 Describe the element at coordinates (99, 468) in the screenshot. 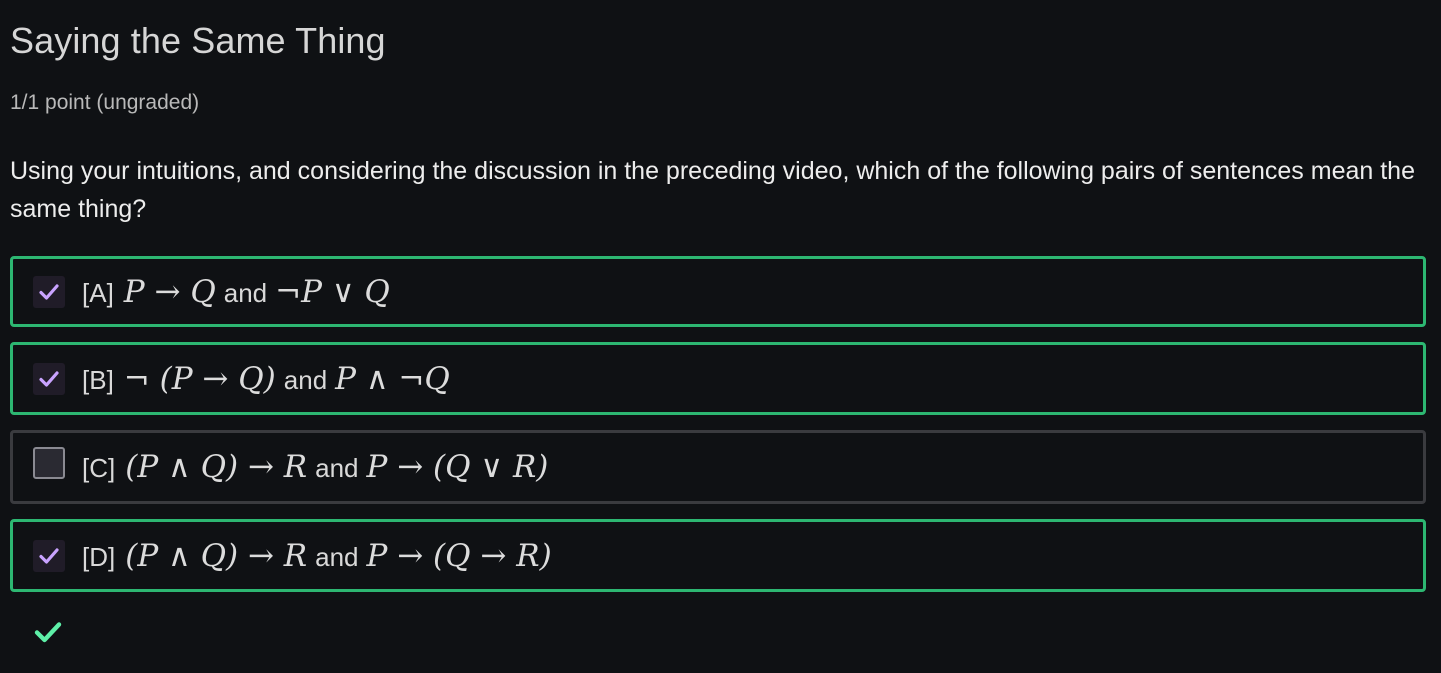

I see `option-key: [C]` at that location.